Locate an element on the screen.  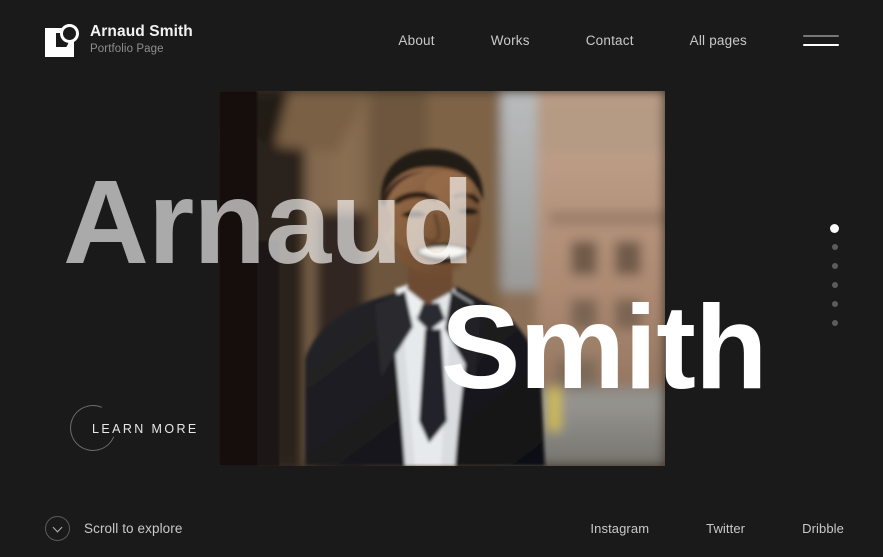
nav-item-about: About is located at coordinates (416, 40).